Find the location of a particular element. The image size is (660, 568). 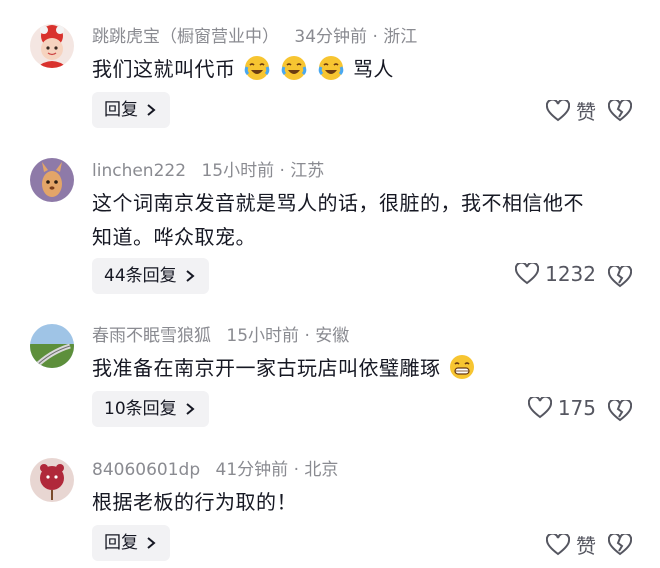

comment-text: 我准备在南京开一家古玩店叫依璧雕琢 is located at coordinates (364, 368).